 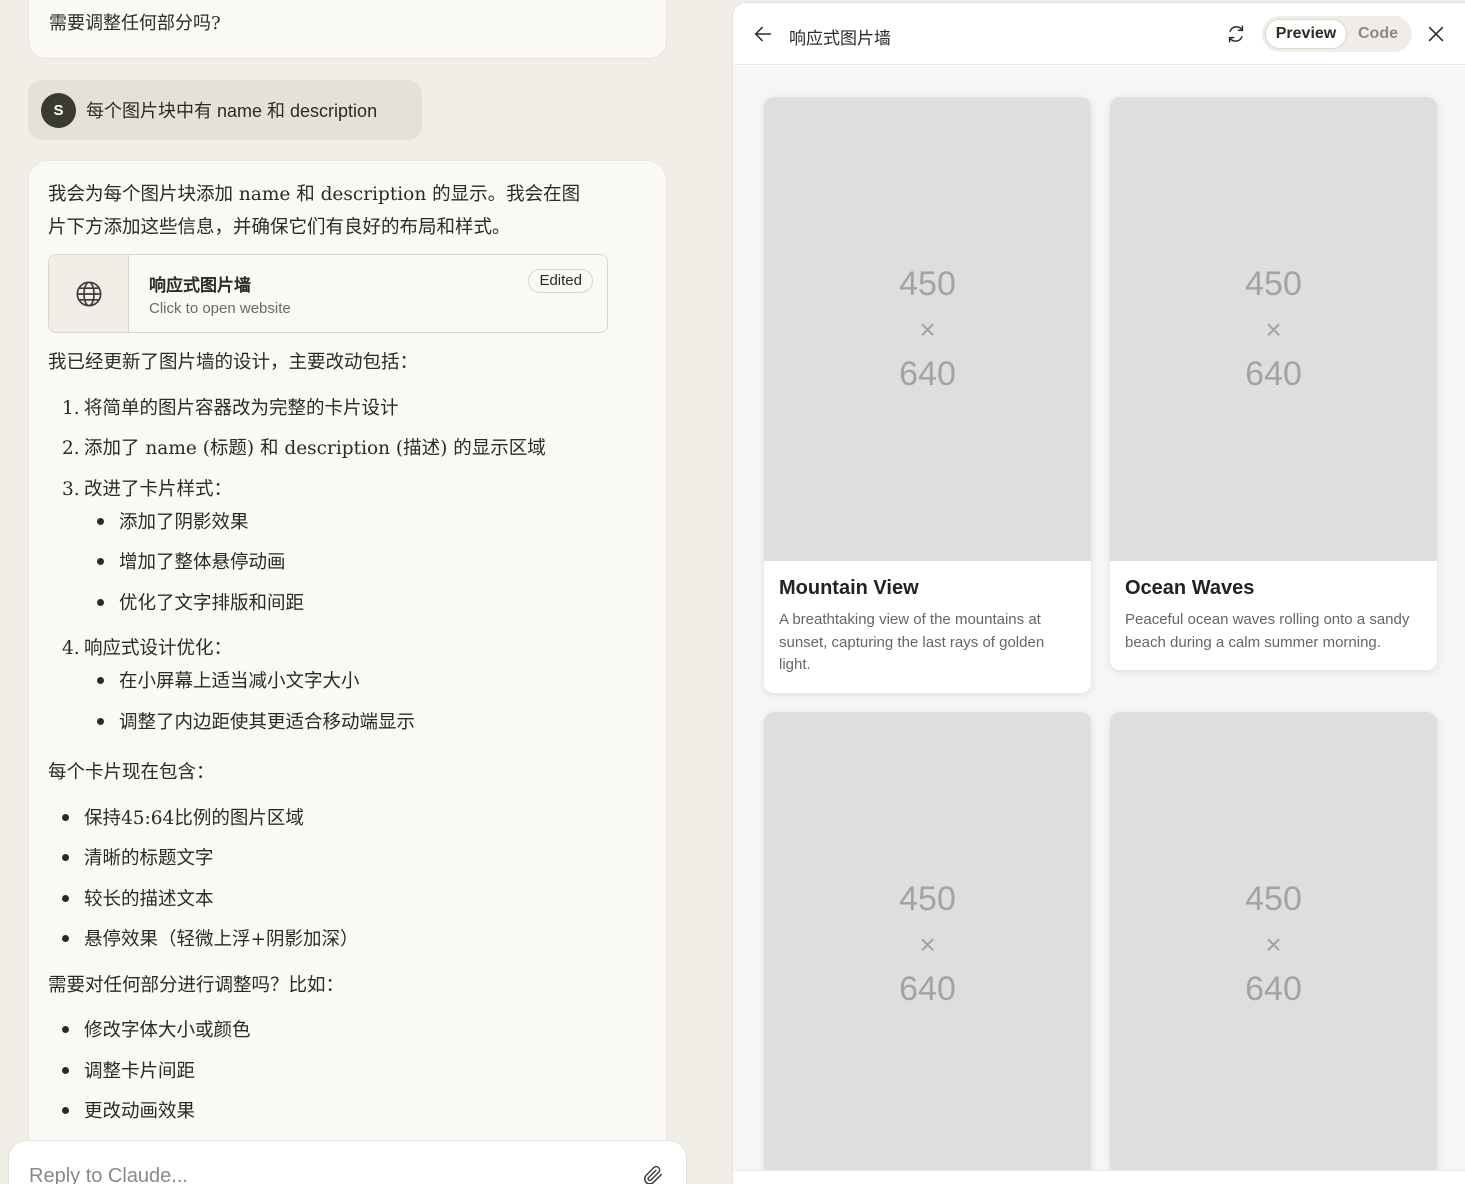 I want to click on list-item: 清晰的标题文字, so click(x=149, y=858).